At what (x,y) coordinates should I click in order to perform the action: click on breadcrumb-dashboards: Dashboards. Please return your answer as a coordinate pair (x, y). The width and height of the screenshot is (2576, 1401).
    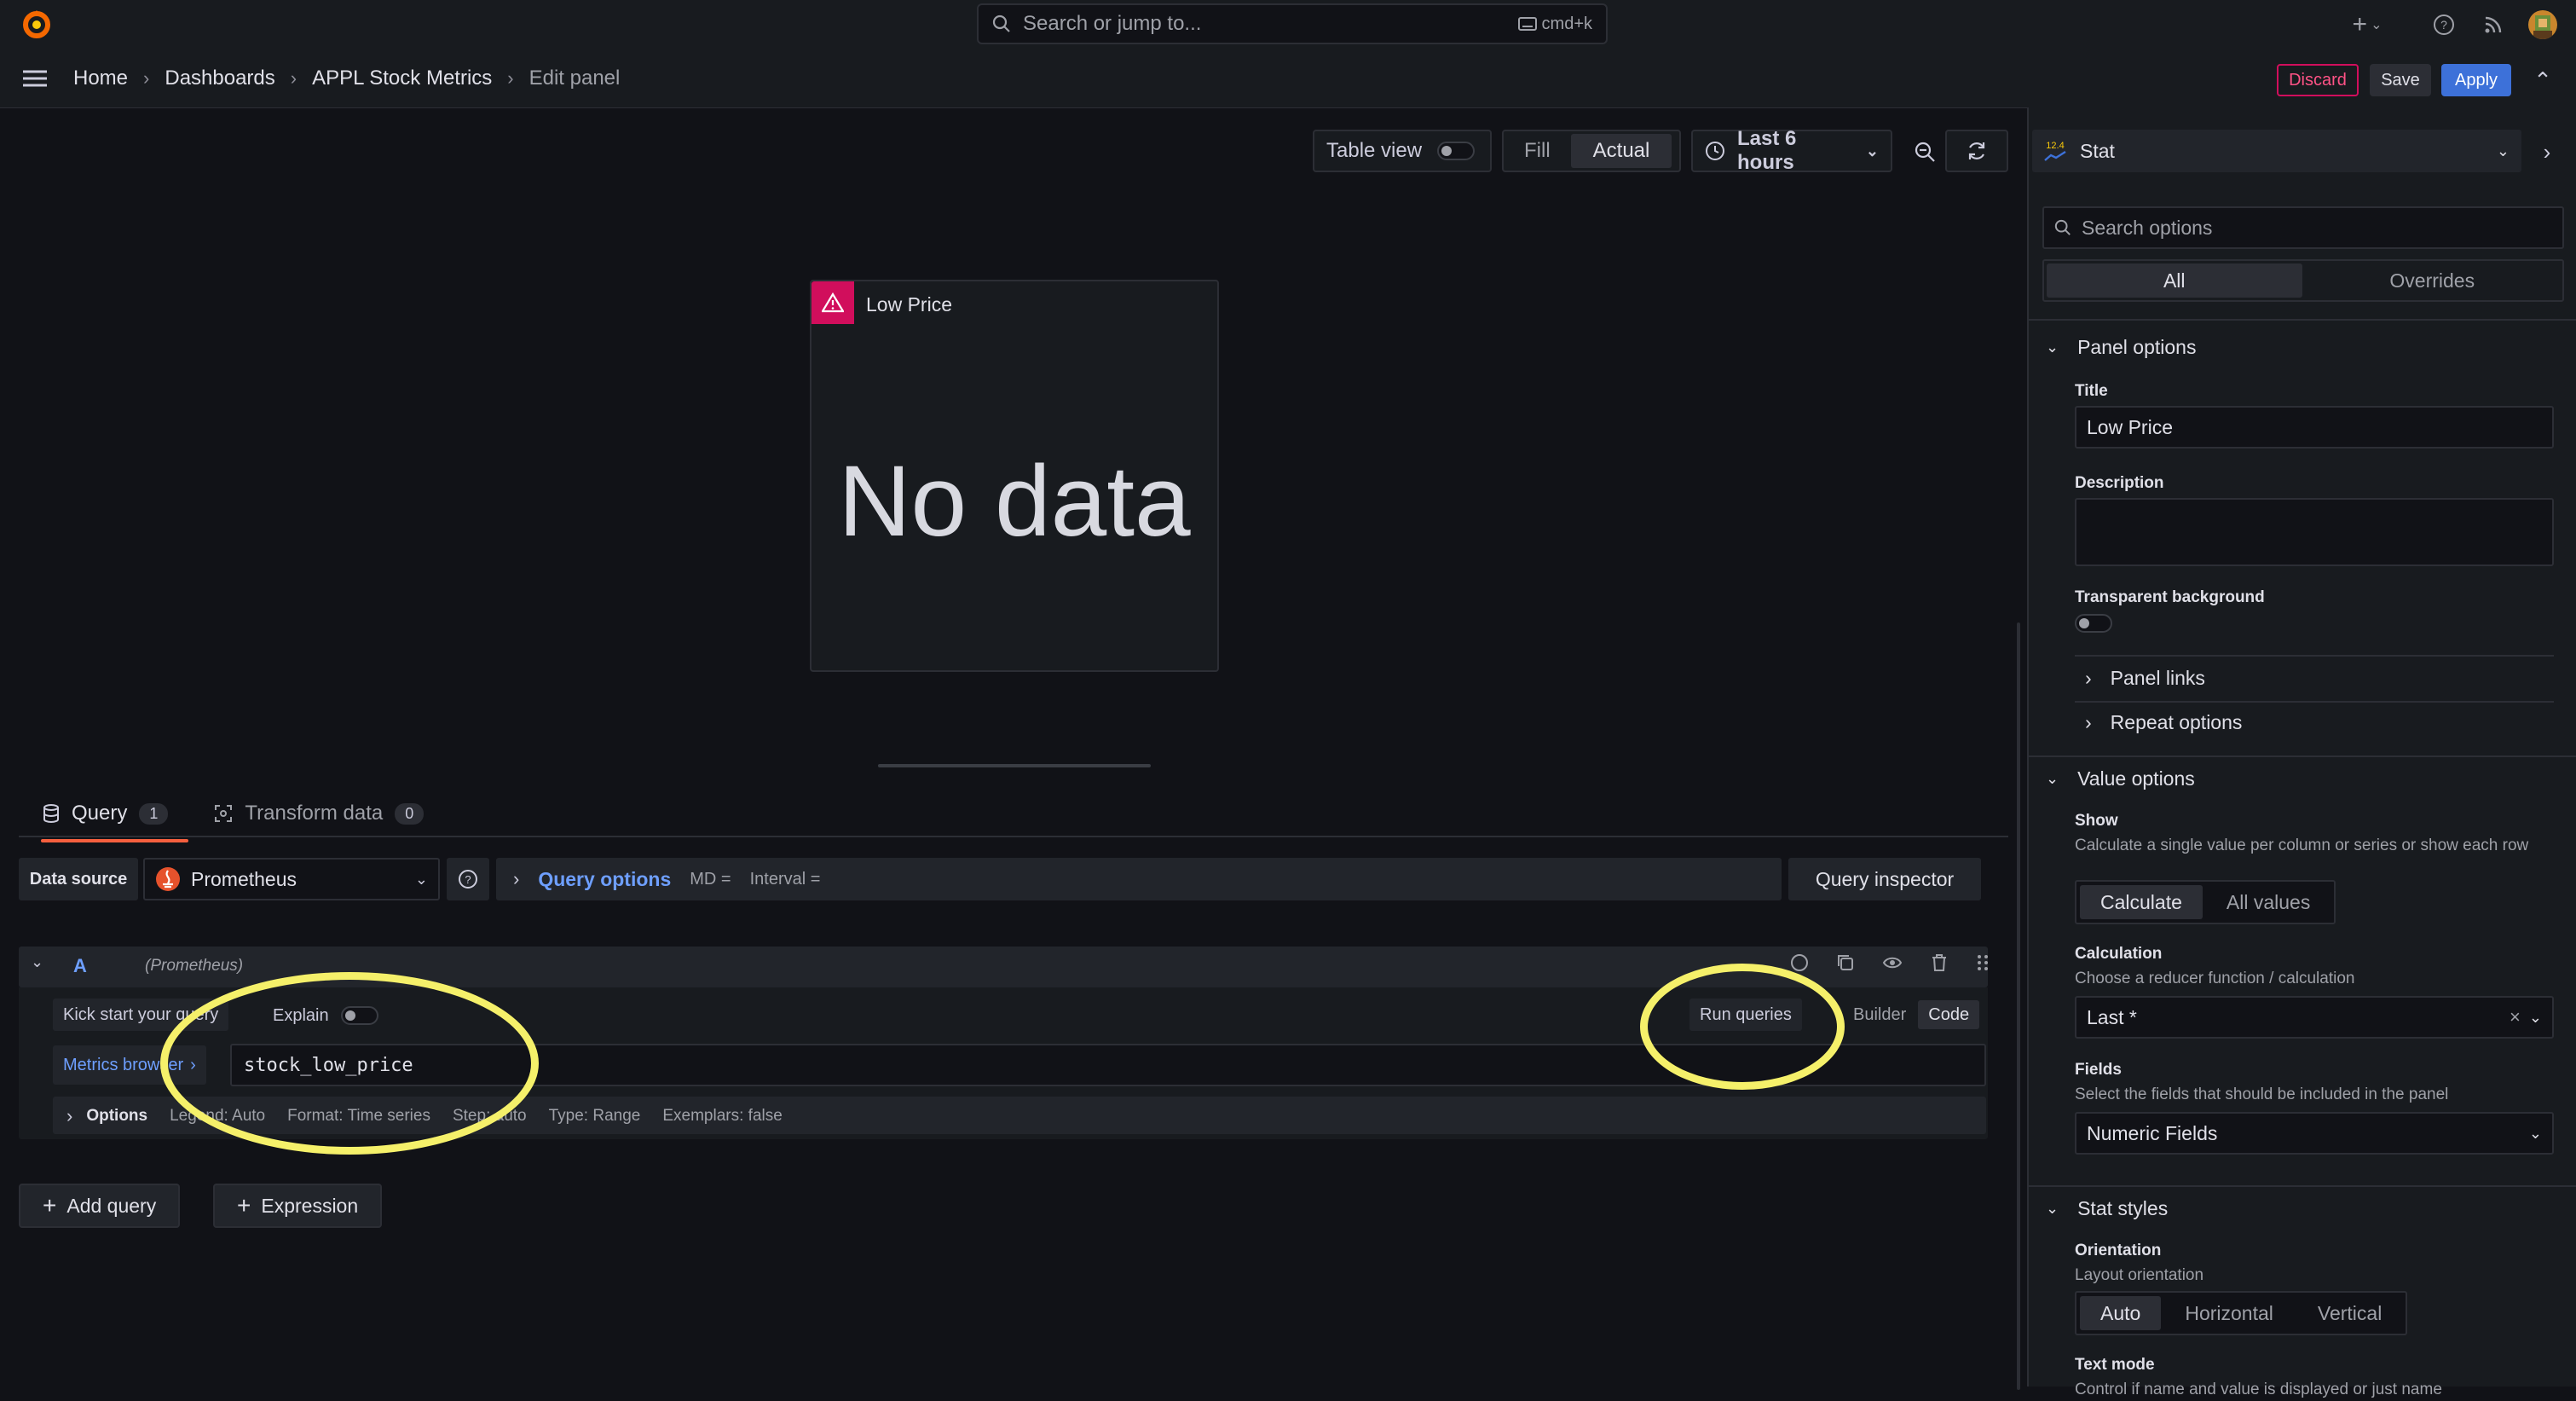
    Looking at the image, I should click on (219, 79).